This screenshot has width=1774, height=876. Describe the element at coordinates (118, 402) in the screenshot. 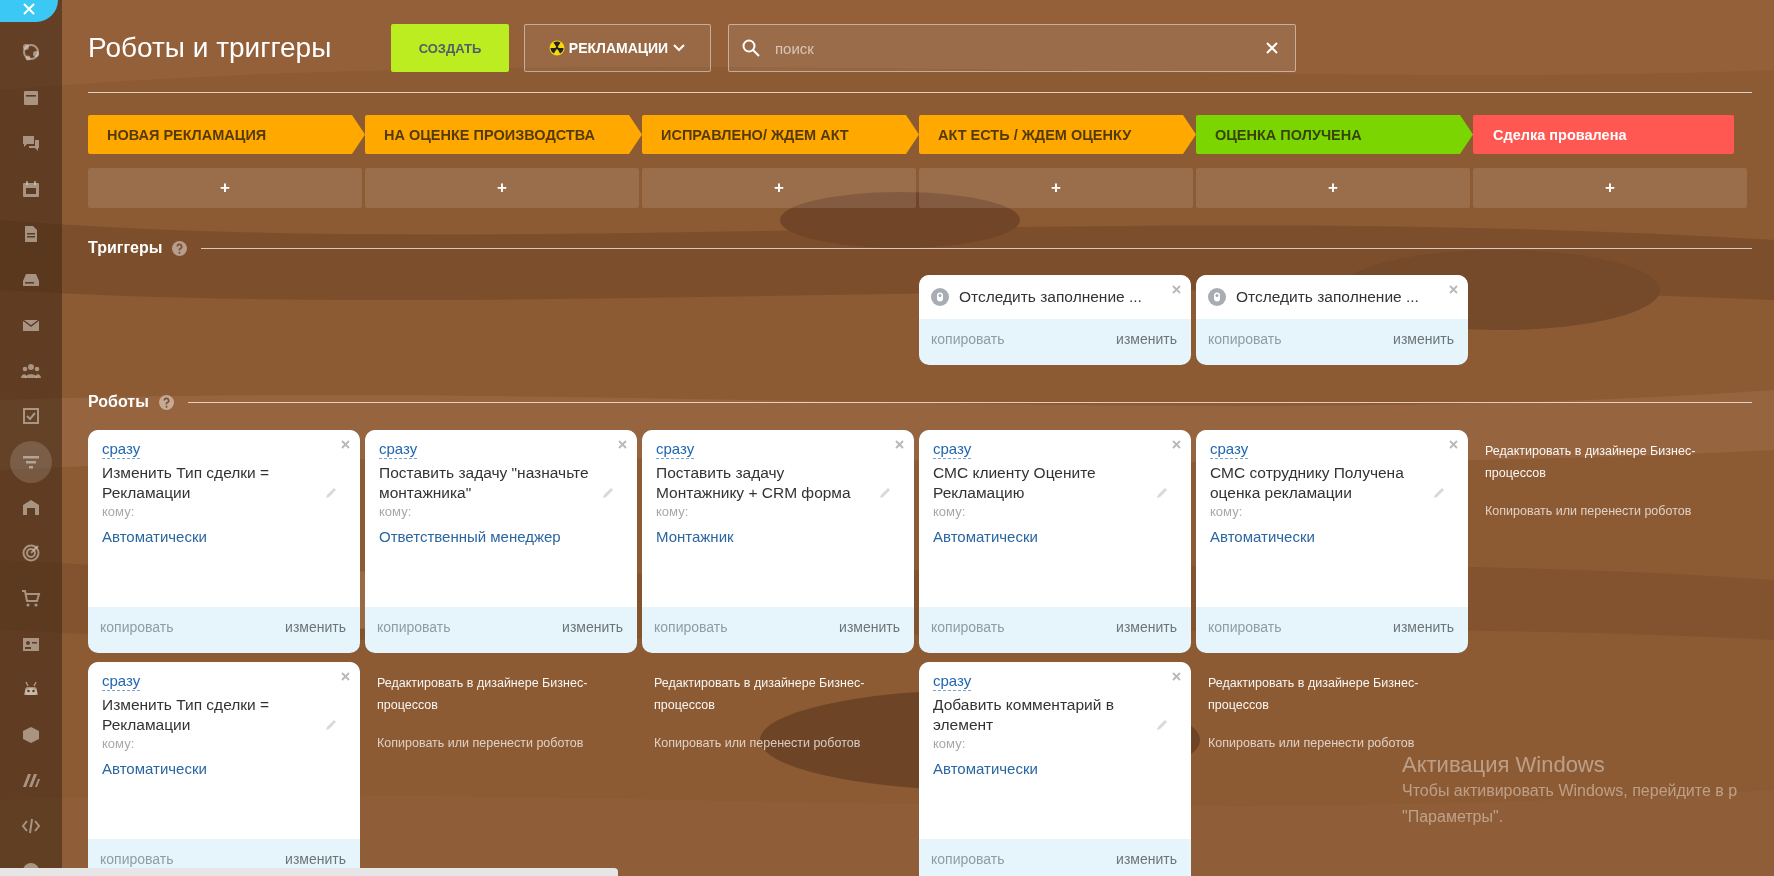

I see `section-title: Роботы` at that location.